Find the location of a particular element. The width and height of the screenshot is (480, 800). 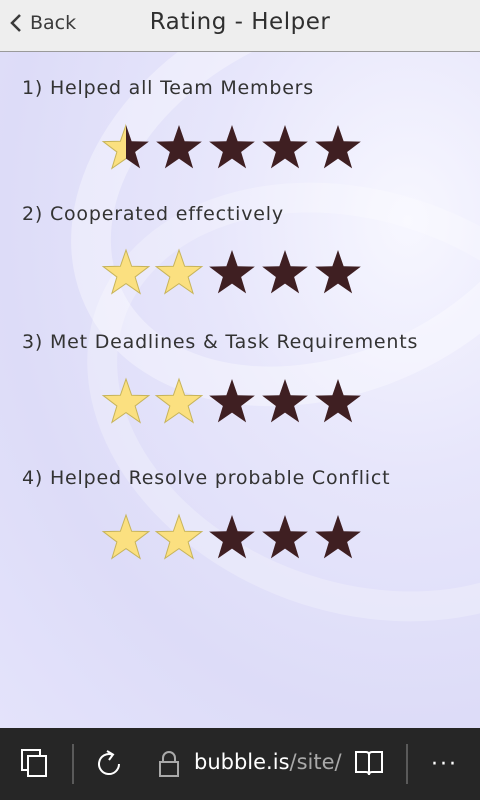

refresh-icon is located at coordinates (109, 766).